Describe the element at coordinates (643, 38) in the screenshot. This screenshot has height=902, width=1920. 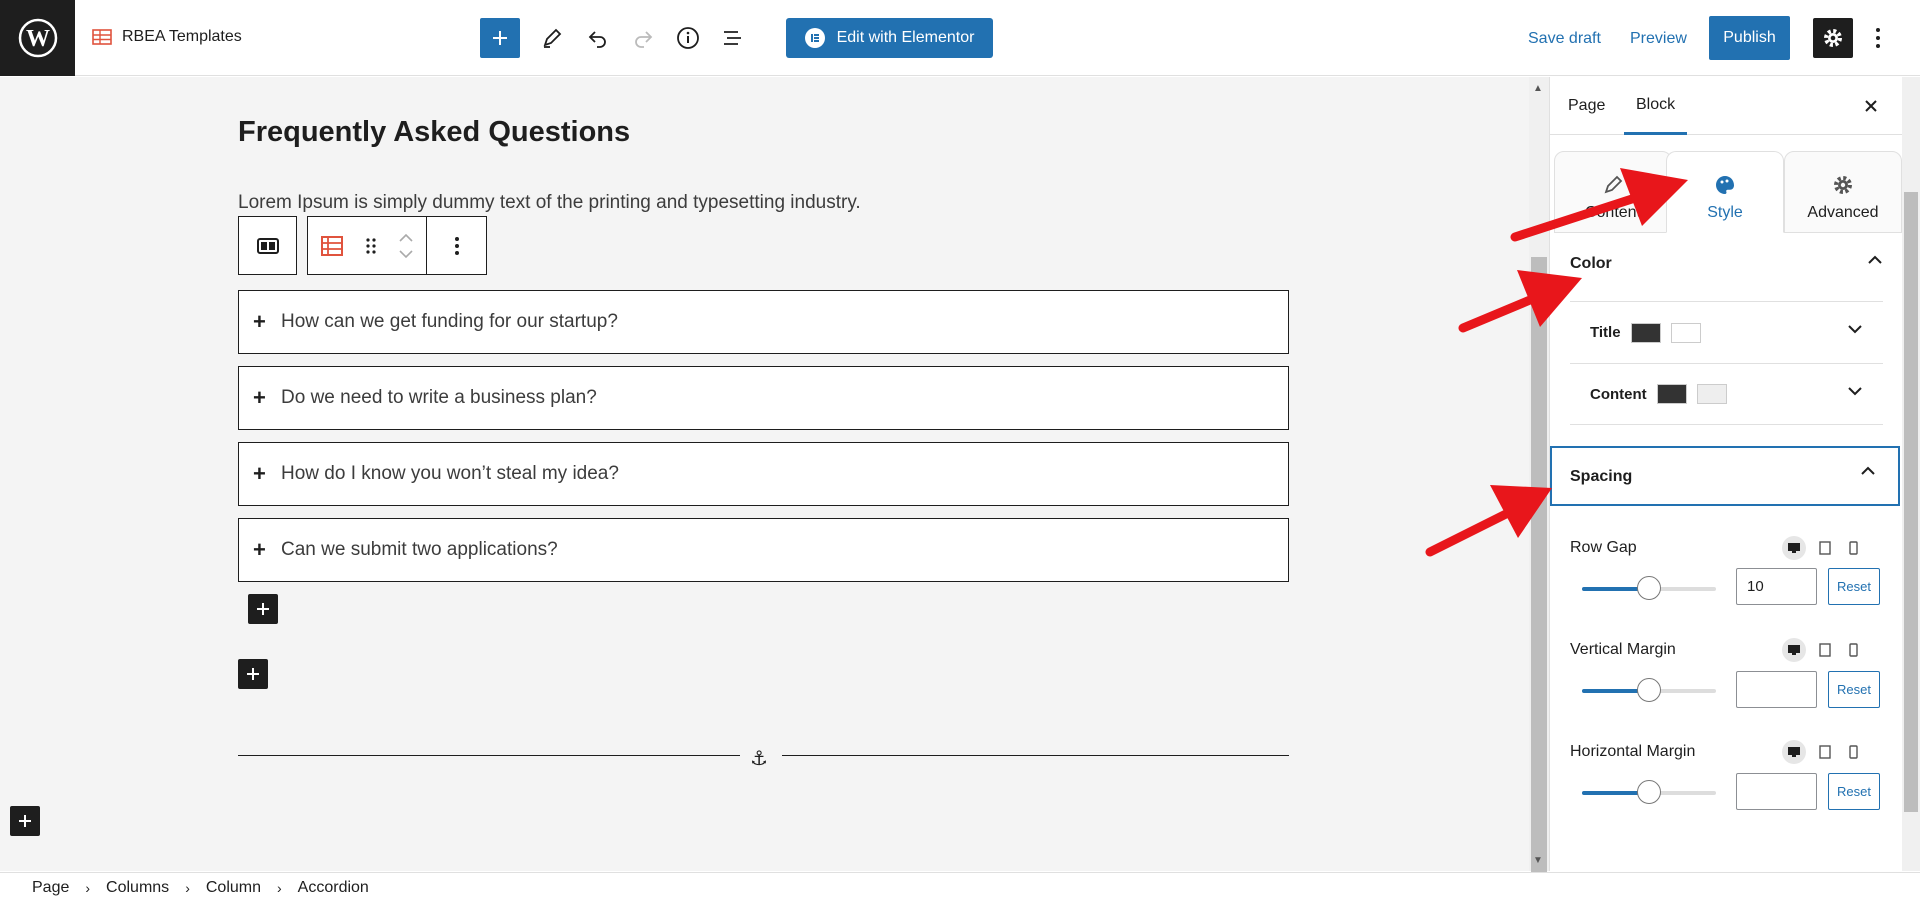
I see `redo-icon` at that location.